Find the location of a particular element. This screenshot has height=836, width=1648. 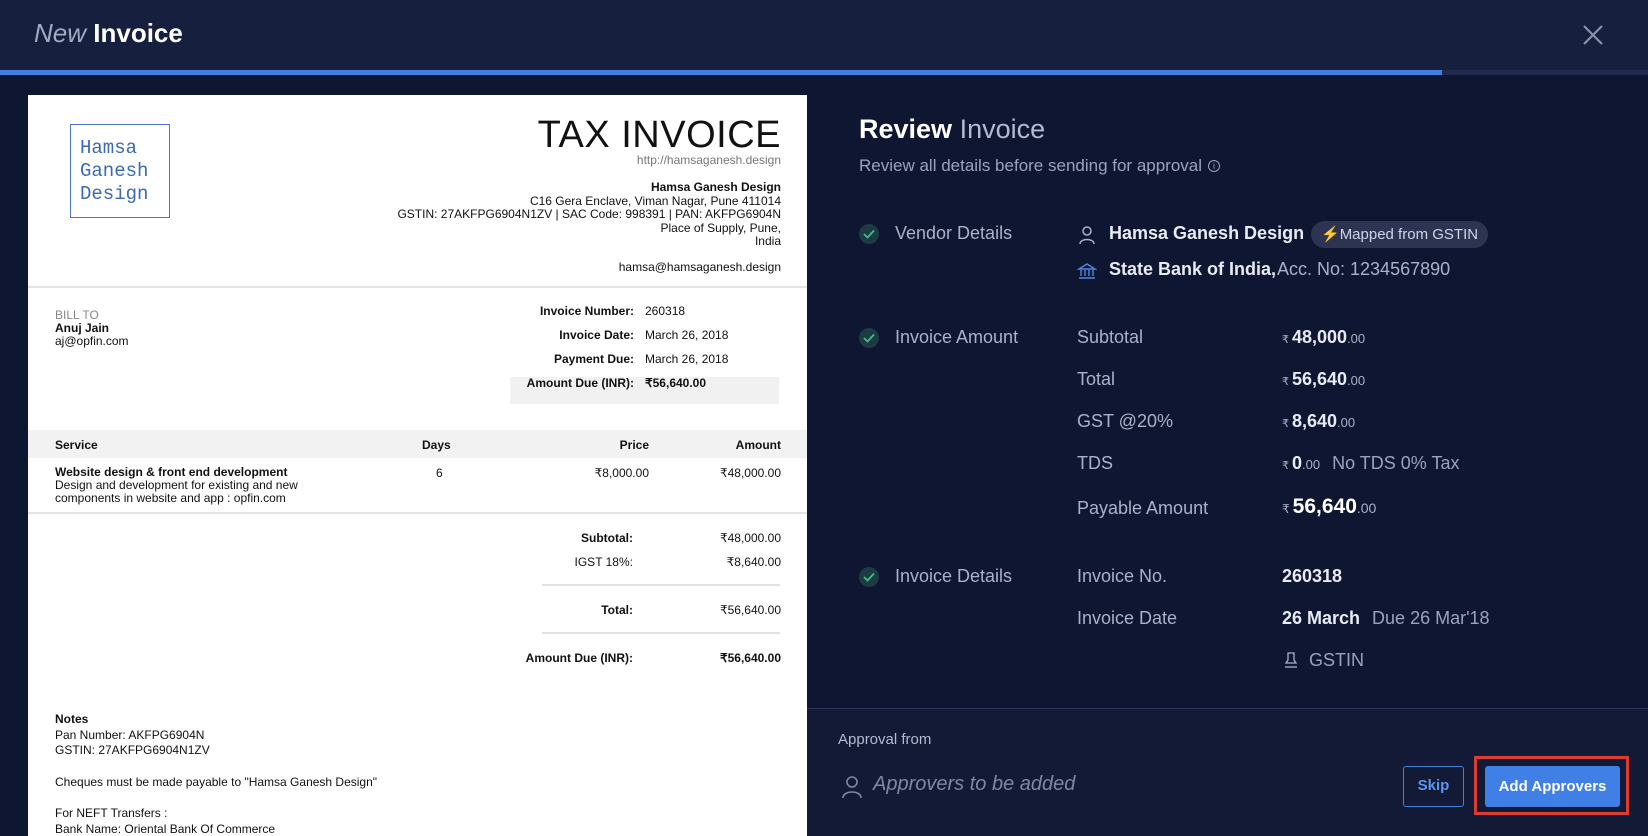

approval-label: Approval from is located at coordinates (885, 739).